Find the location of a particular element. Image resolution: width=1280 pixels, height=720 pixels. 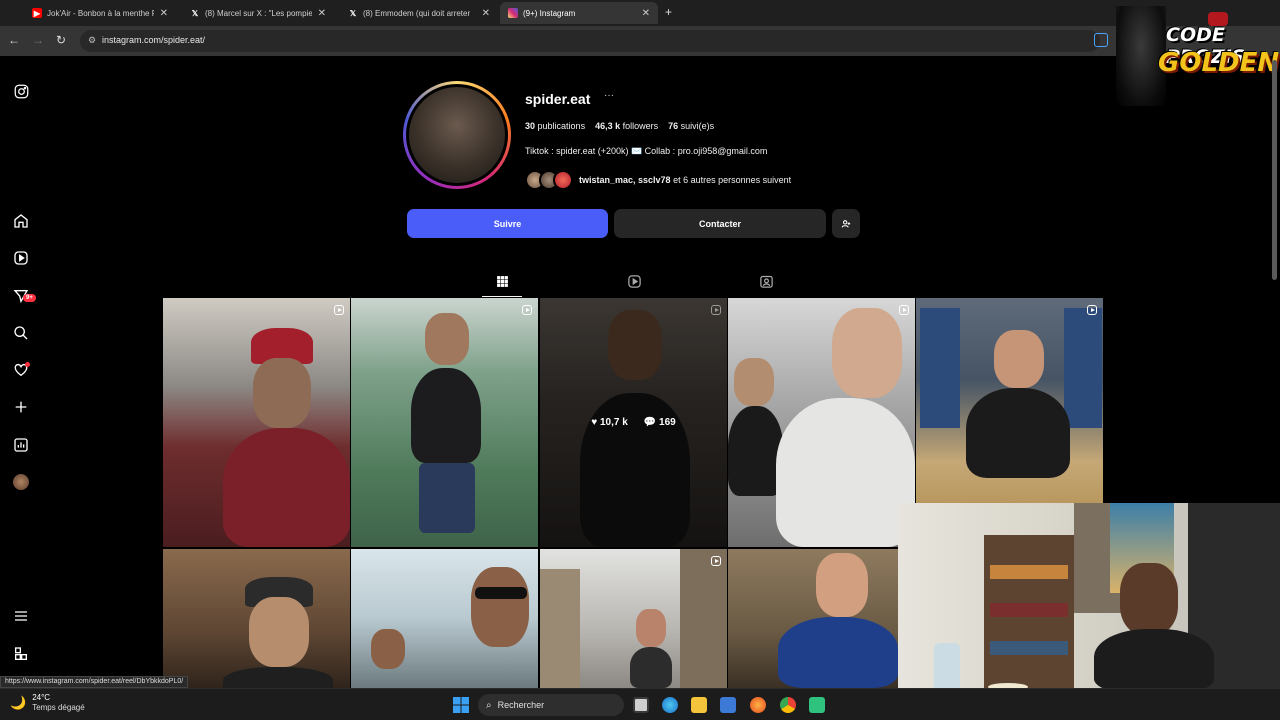

tab-title: (8) Marcel sur X : "Les pompiers is located at coordinates (258, 13).